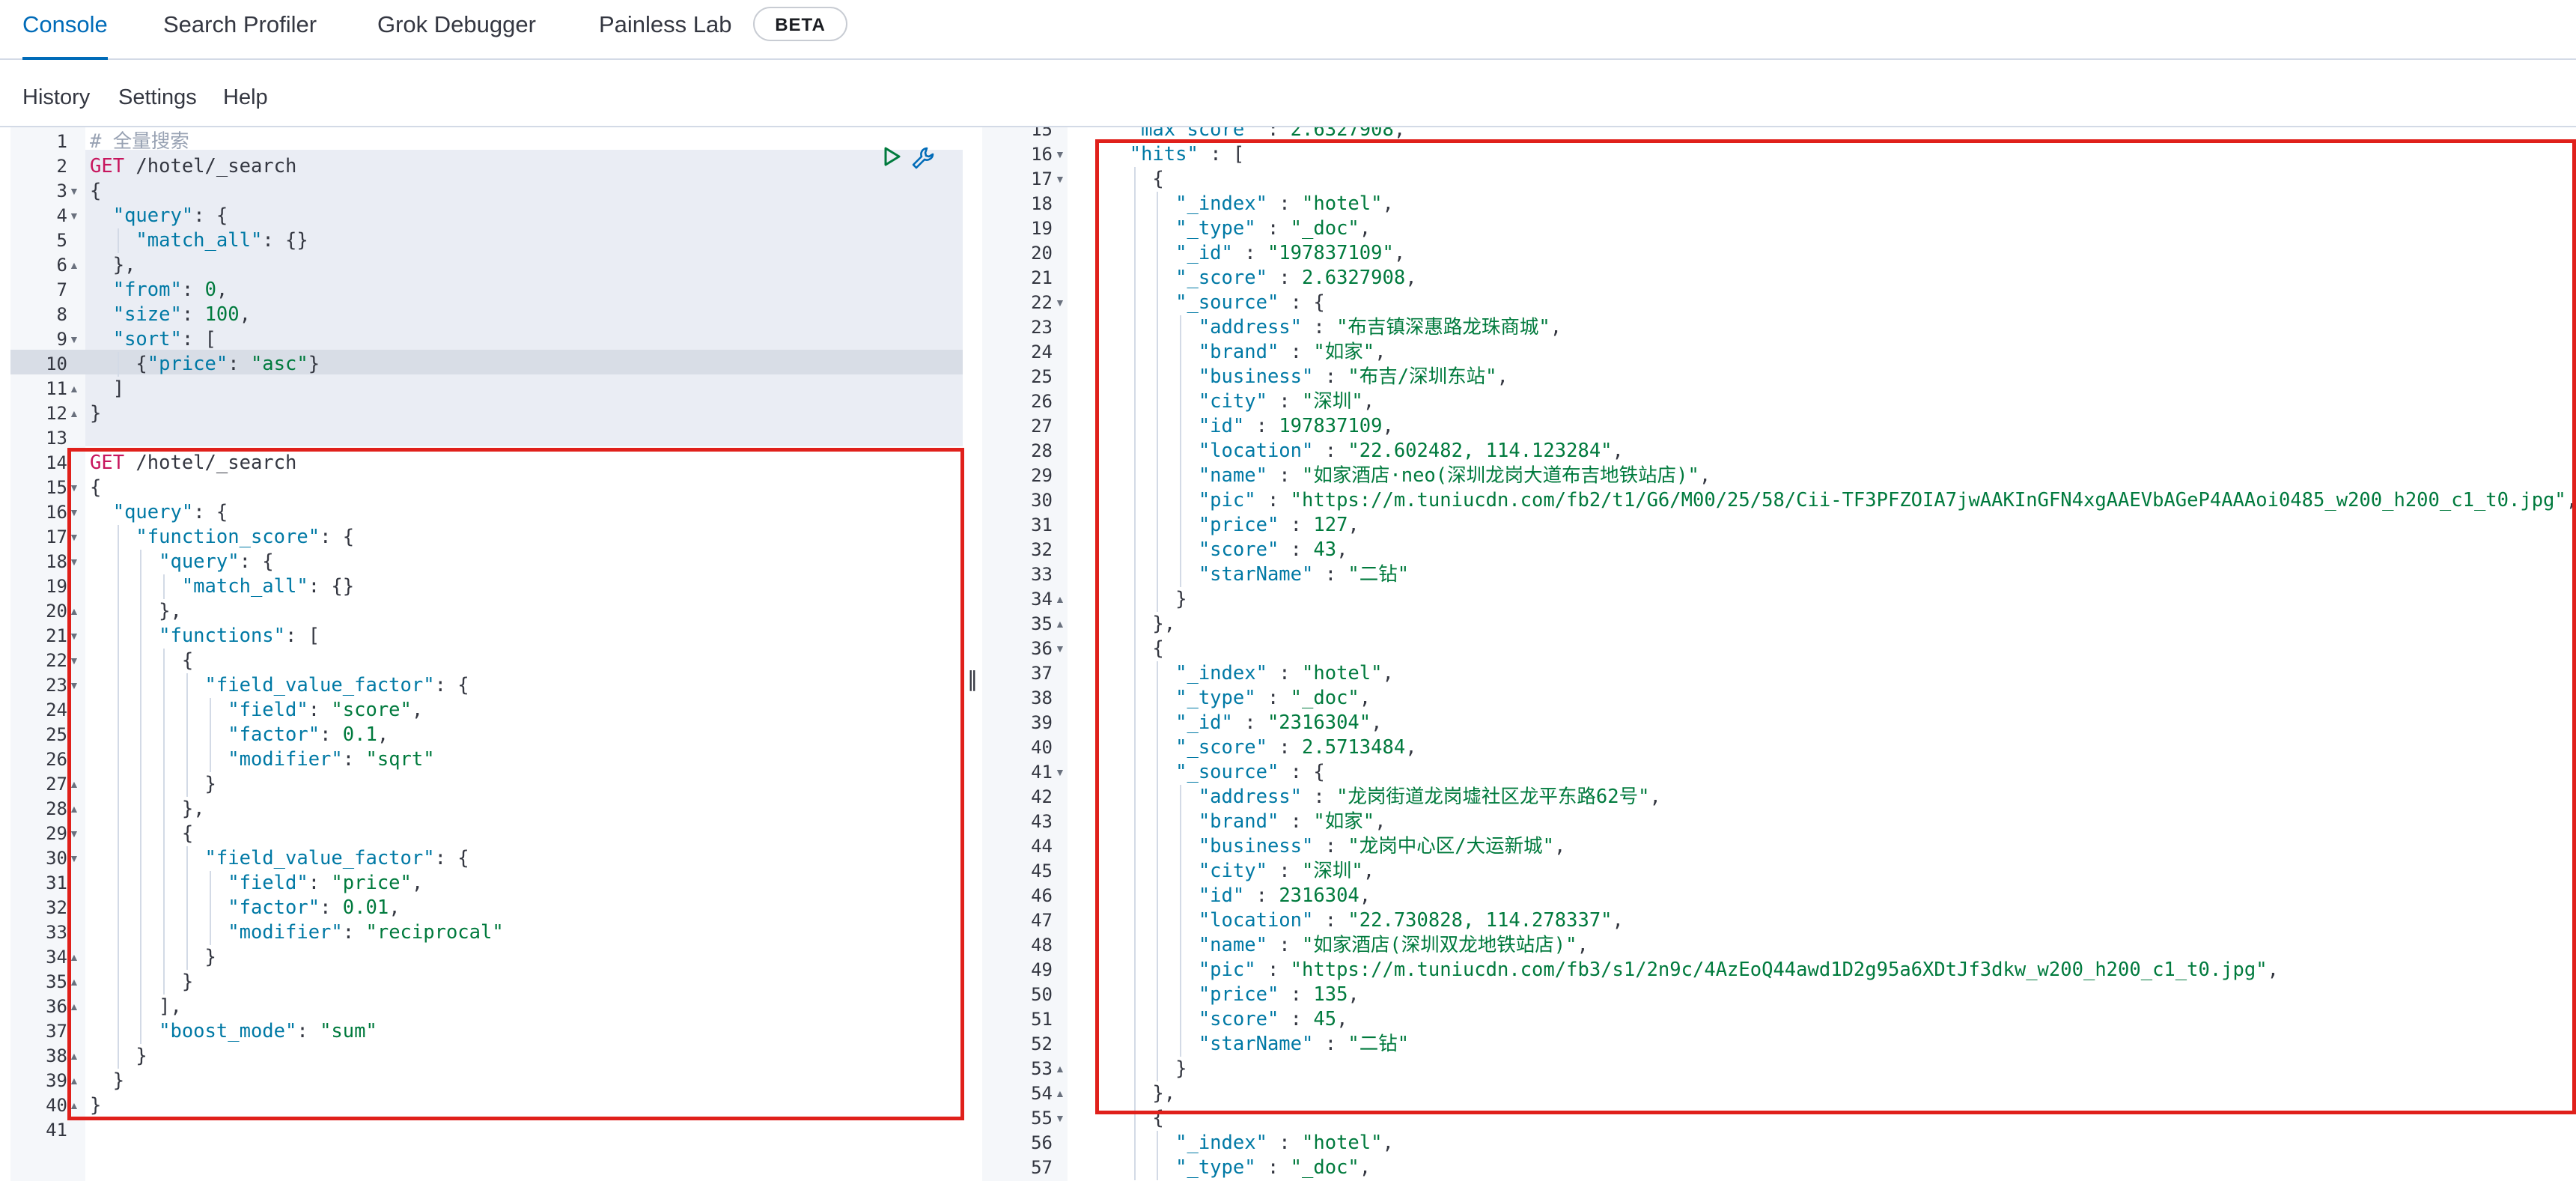 The height and width of the screenshot is (1181, 2576). Describe the element at coordinates (1255, 134) in the screenshot. I see `code-line: "max_score" : 2.6327908,` at that location.